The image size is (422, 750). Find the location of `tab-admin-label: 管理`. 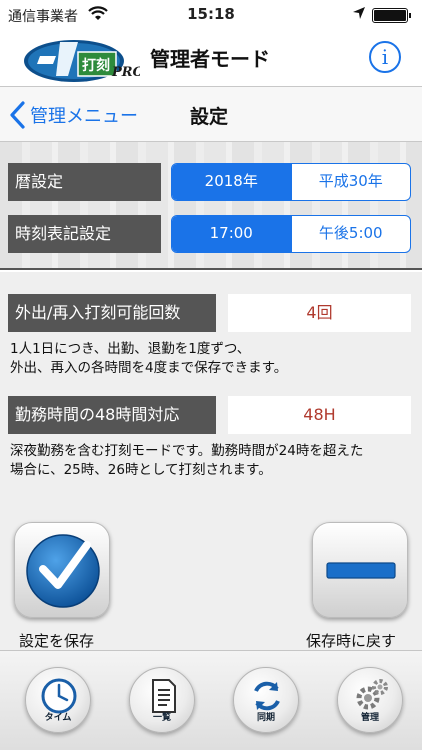

tab-admin-label: 管理 is located at coordinates (369, 718).